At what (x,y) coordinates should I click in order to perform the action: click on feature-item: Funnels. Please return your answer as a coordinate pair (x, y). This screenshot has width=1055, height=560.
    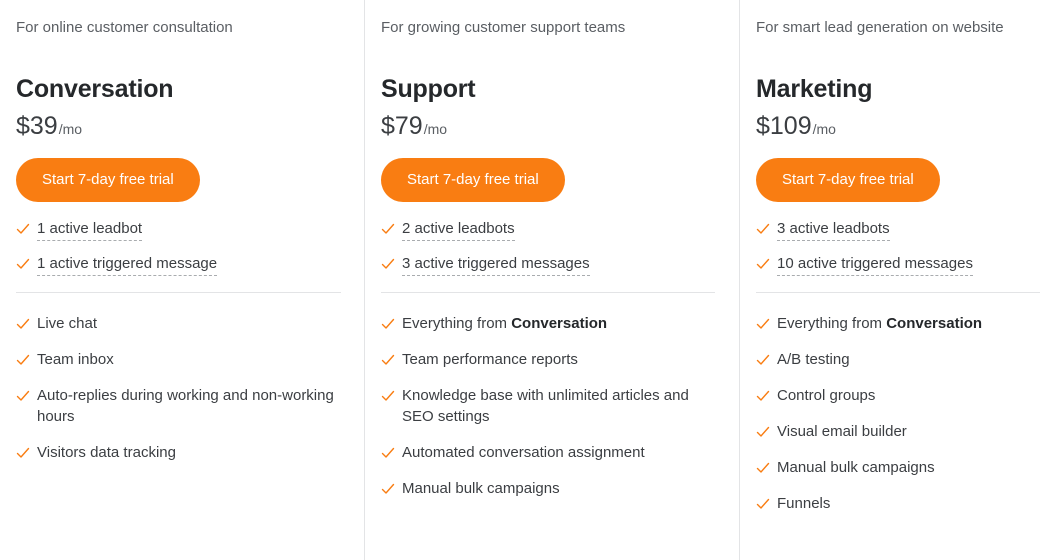
    Looking at the image, I should click on (897, 503).